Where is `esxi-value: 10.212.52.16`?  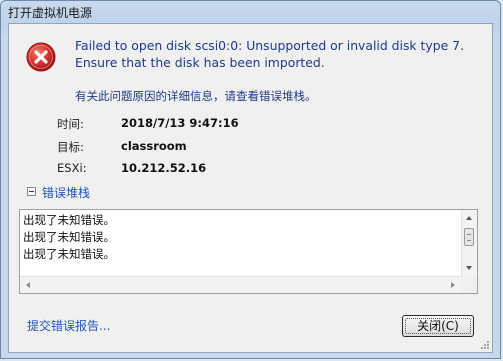 esxi-value: 10.212.52.16 is located at coordinates (164, 168).